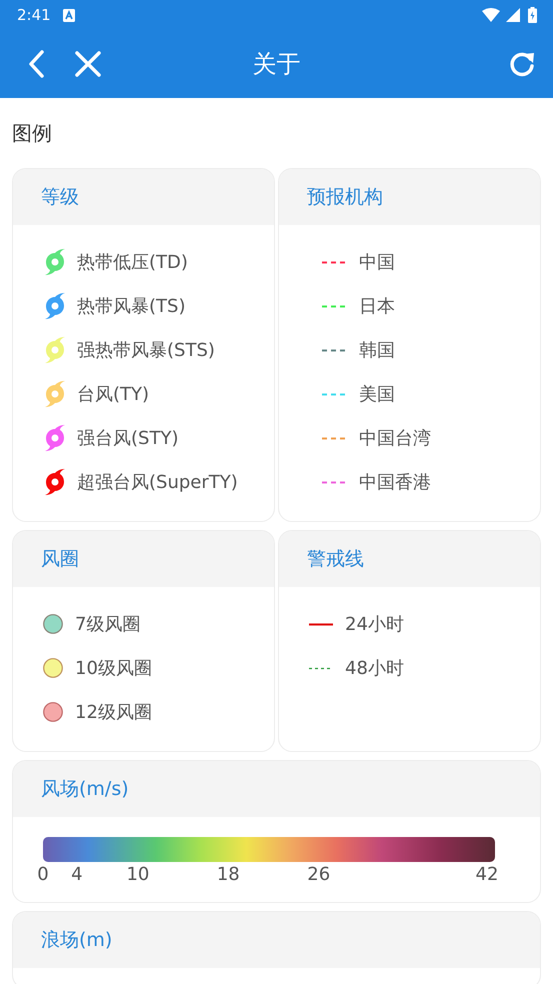 The height and width of the screenshot is (984, 553). I want to click on scale-tick-label: 42, so click(487, 874).